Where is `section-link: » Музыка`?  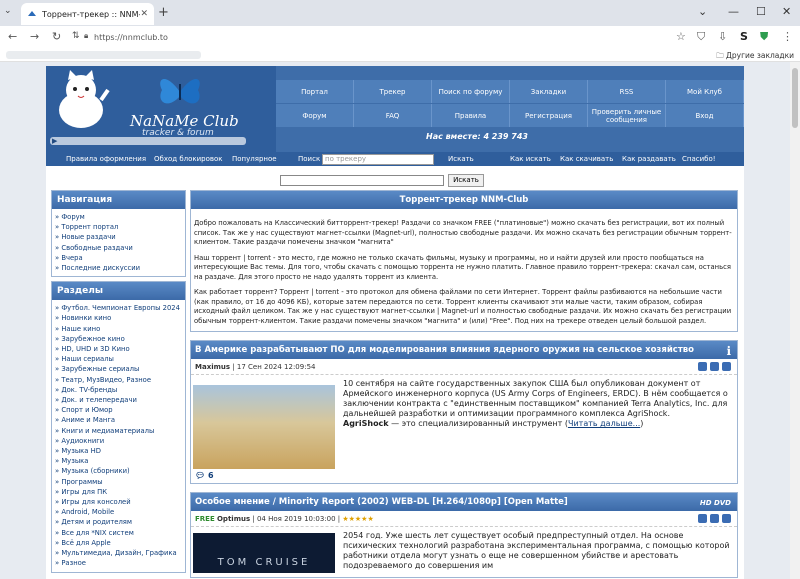 section-link: » Музыка is located at coordinates (119, 461).